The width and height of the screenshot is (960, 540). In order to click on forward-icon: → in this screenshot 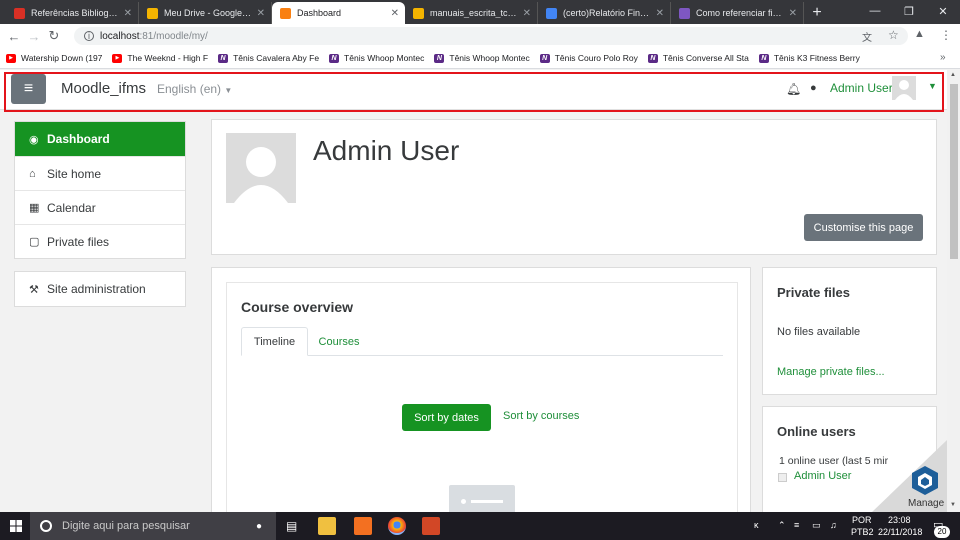, I will do `click(34, 36)`.